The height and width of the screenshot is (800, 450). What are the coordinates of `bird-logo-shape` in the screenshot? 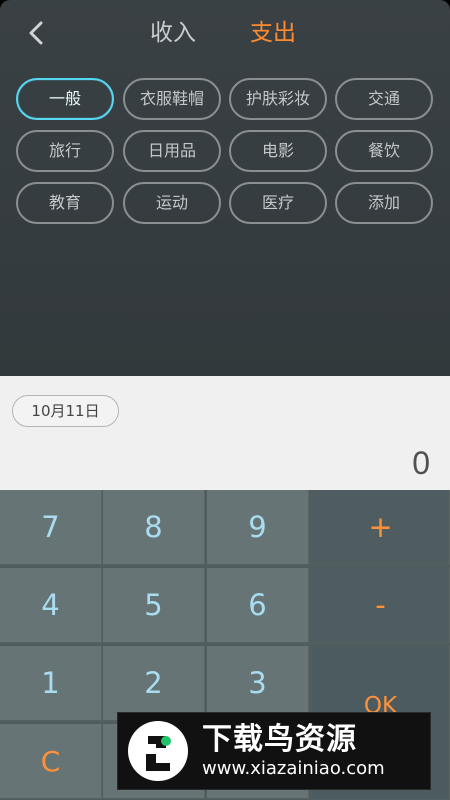 It's located at (158, 753).